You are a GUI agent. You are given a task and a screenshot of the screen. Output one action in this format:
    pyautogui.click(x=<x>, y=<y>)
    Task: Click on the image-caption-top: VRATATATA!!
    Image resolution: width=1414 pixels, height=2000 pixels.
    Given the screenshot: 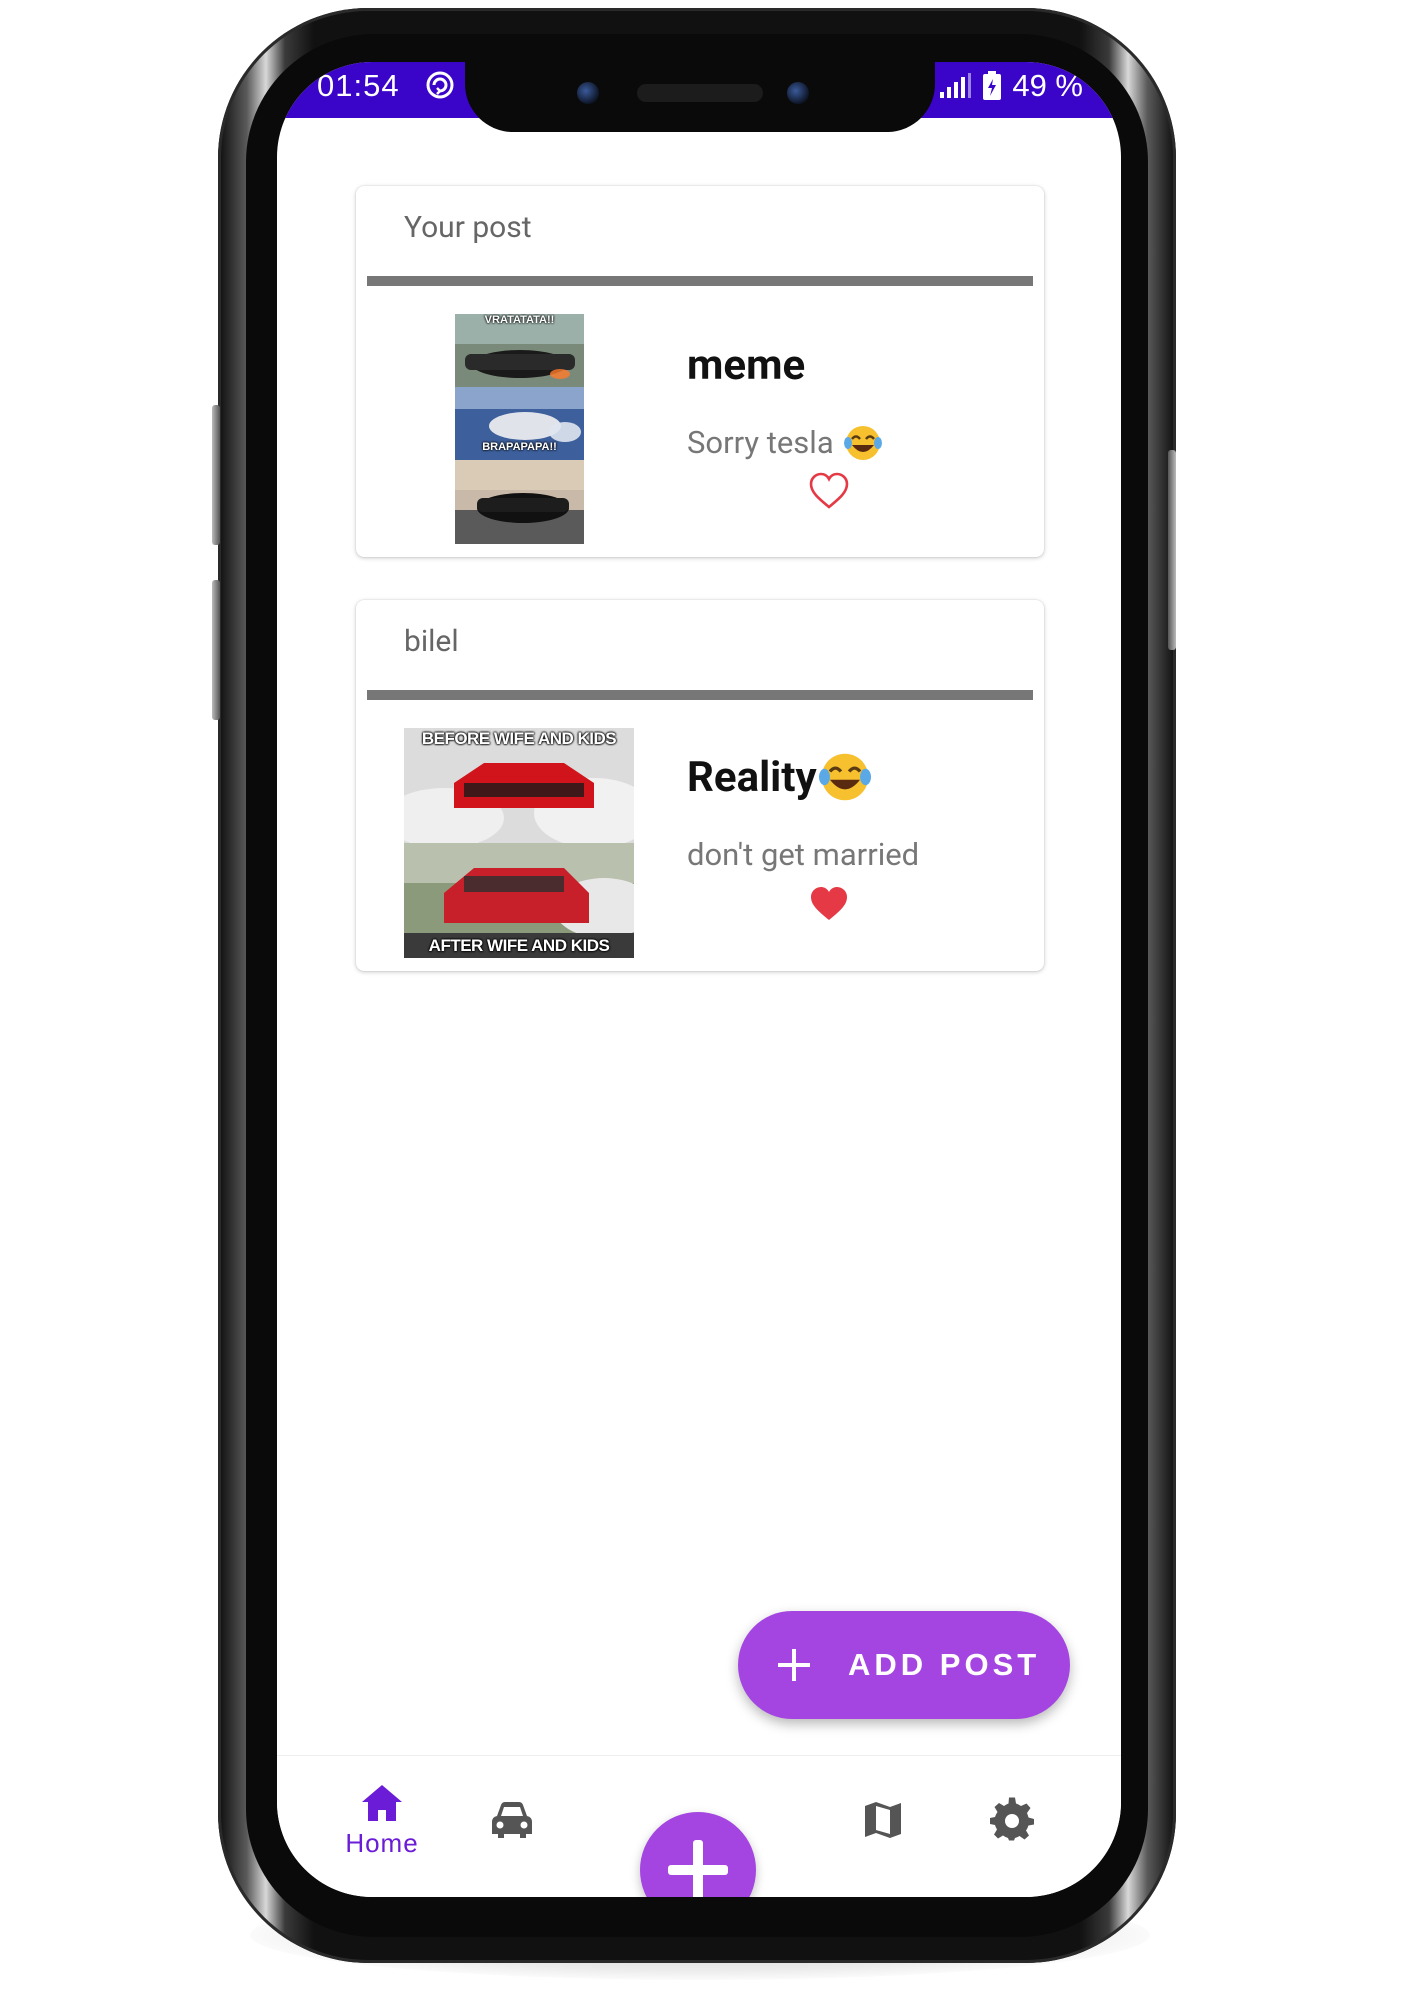 What is the action you would take?
    pyautogui.click(x=519, y=320)
    